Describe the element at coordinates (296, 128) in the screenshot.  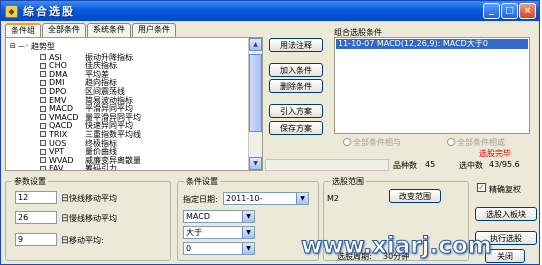
I see `save-scheme-button: 保存方案` at that location.